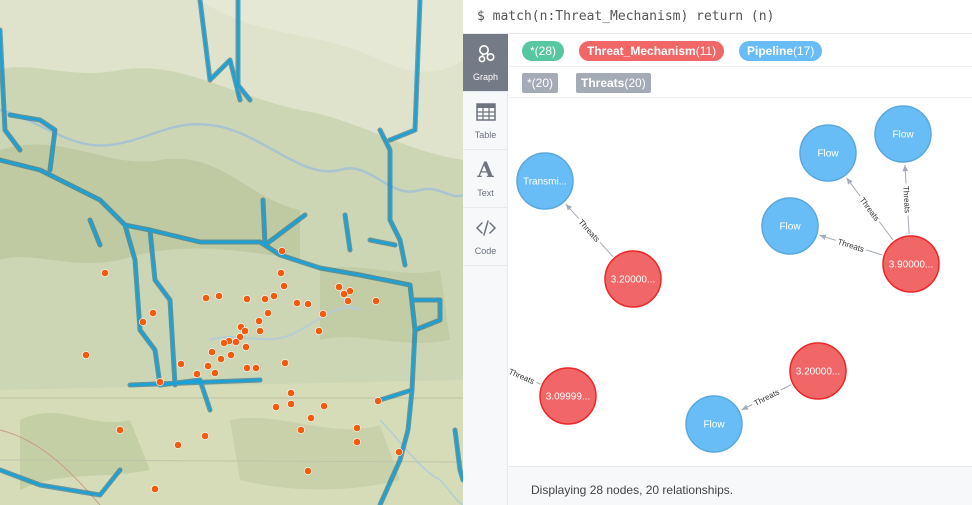  I want to click on label-pill-threat-mechanism: Threat_Mechanism(11), so click(652, 51).